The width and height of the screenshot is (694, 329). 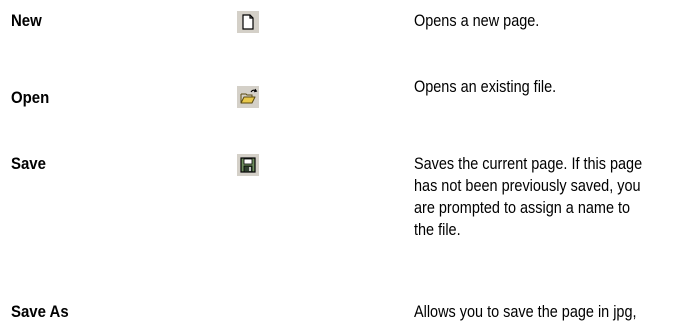 I want to click on description-line: are prompted to assign a name to, so click(x=522, y=207).